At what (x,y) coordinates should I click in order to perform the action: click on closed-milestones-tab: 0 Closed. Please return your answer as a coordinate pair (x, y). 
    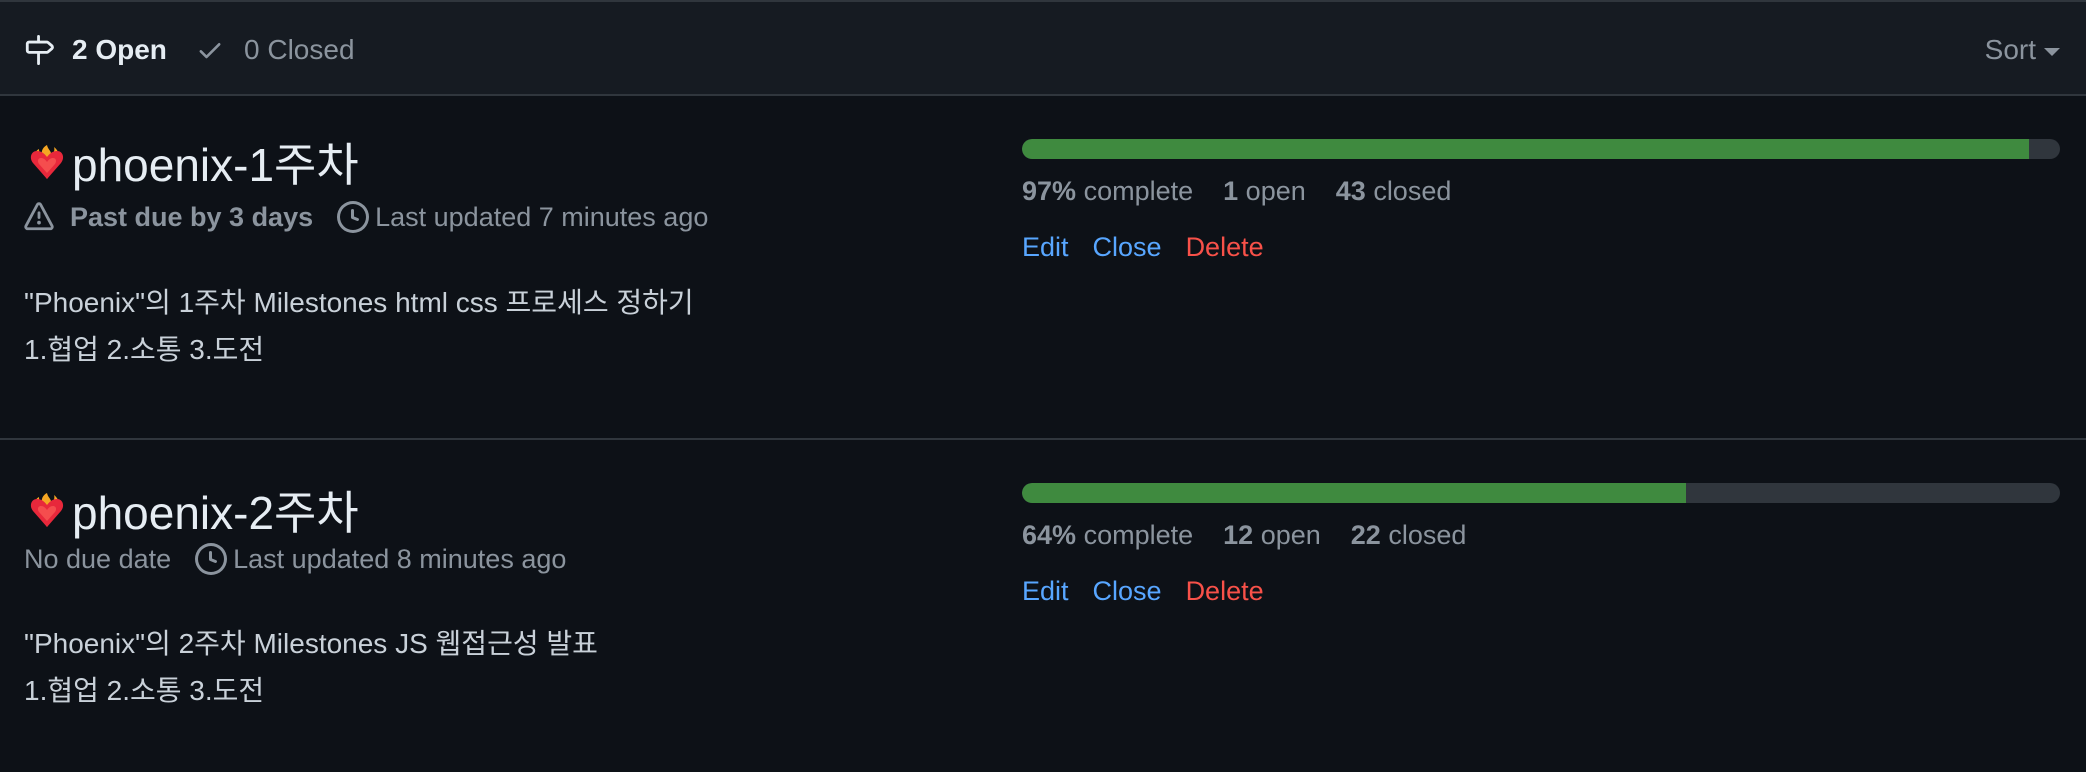
    Looking at the image, I should click on (275, 50).